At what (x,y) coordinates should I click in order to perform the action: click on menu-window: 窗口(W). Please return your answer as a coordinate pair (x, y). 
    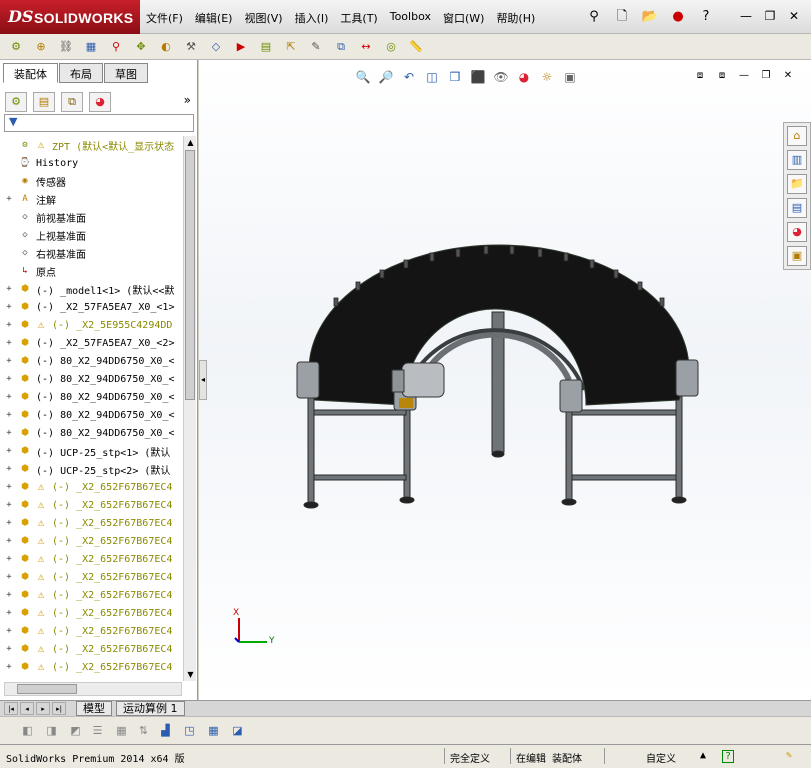
    Looking at the image, I should click on (463, 18).